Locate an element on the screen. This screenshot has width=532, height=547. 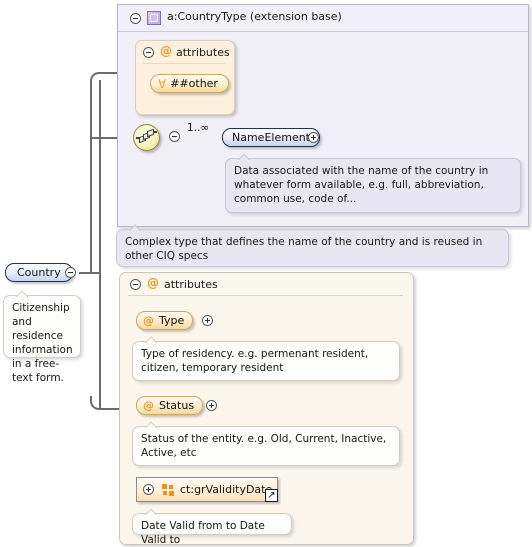
attribute-group-annotation: Date Valid from to Date Valid to is located at coordinates (212, 529).